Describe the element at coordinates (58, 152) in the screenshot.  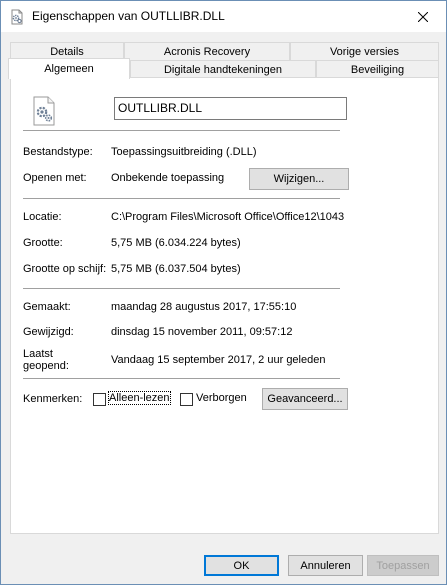
I see `file-type-label: Bestandstype:` at that location.